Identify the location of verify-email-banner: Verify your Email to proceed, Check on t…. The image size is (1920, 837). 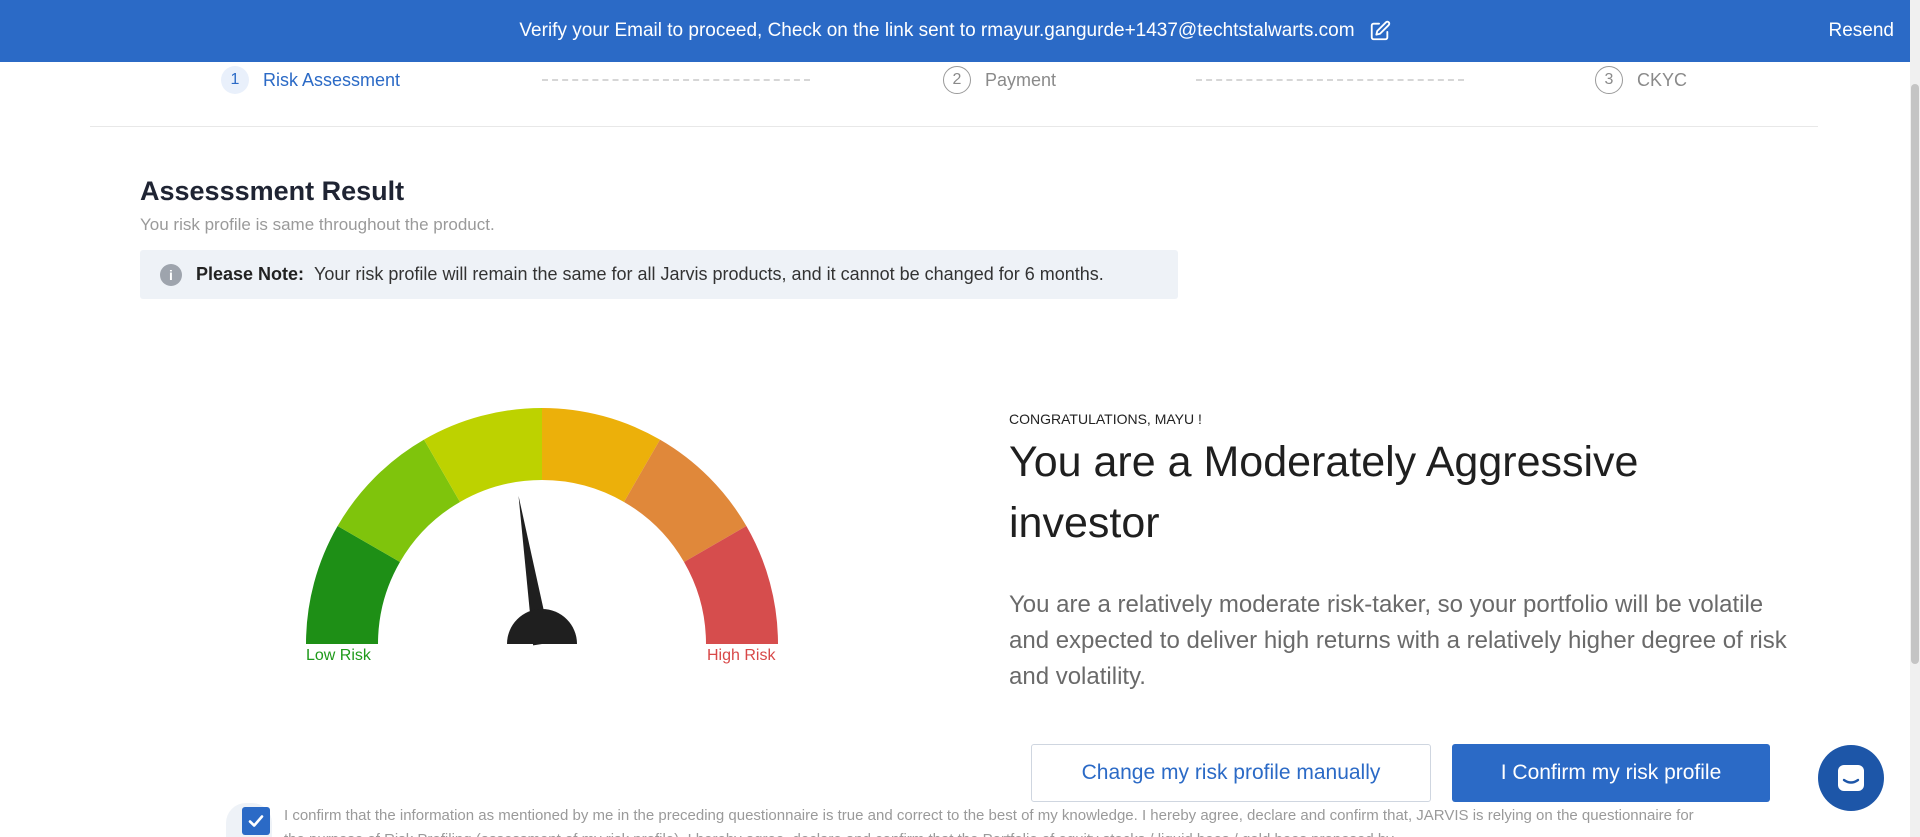
(955, 31).